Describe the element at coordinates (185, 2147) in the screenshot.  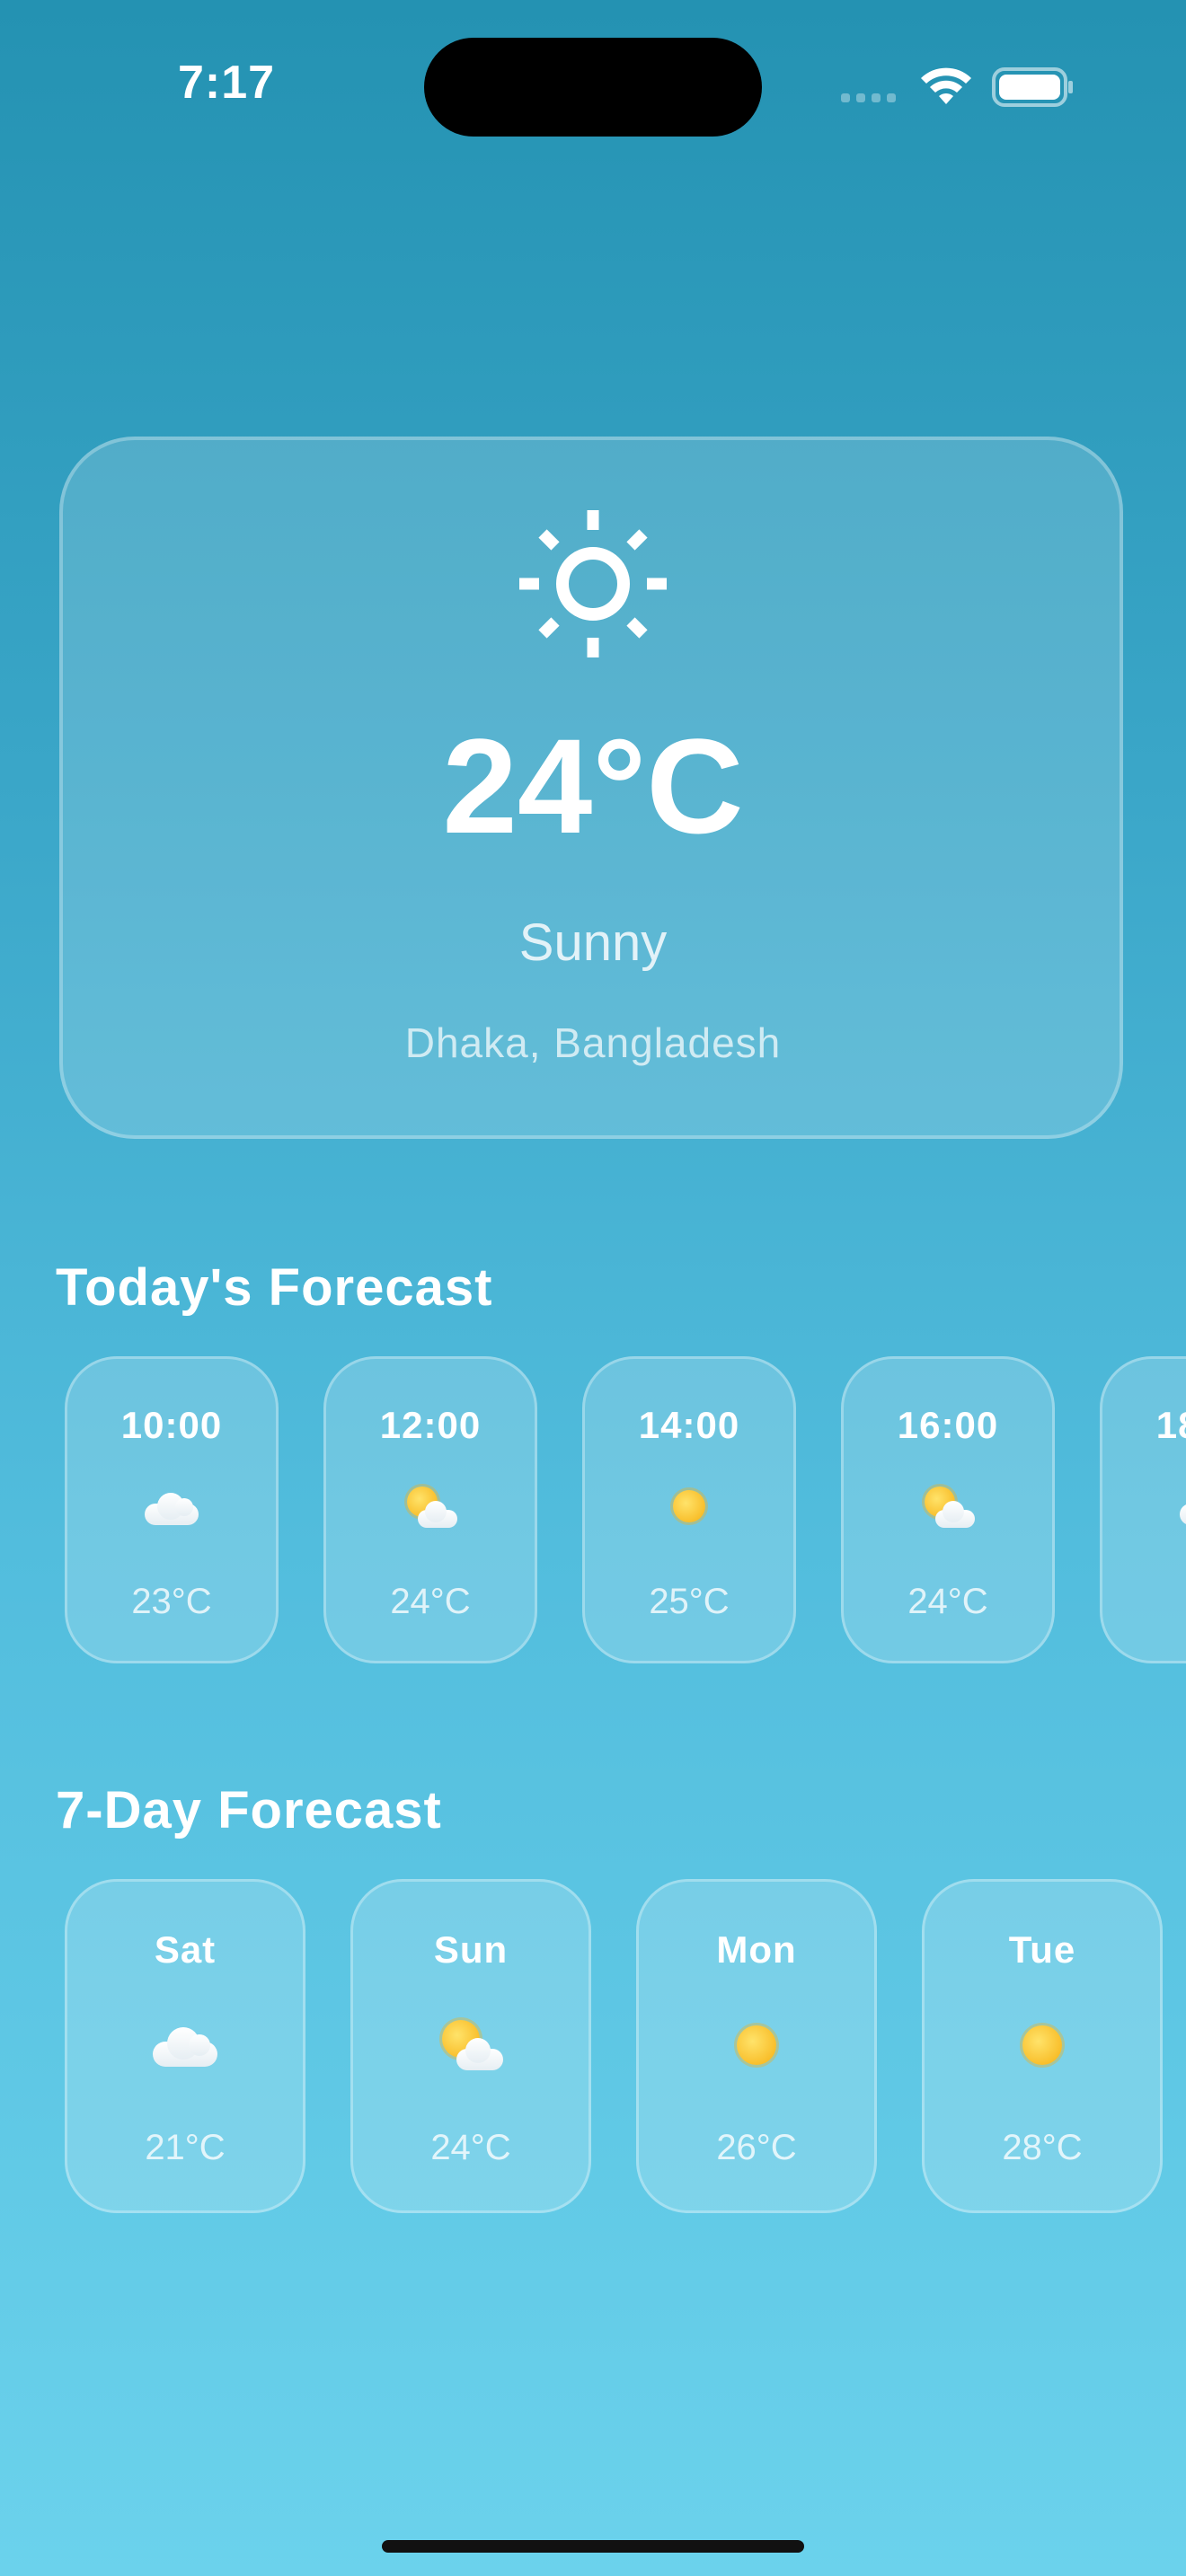
I see `daily-temperature: 21°C` at that location.